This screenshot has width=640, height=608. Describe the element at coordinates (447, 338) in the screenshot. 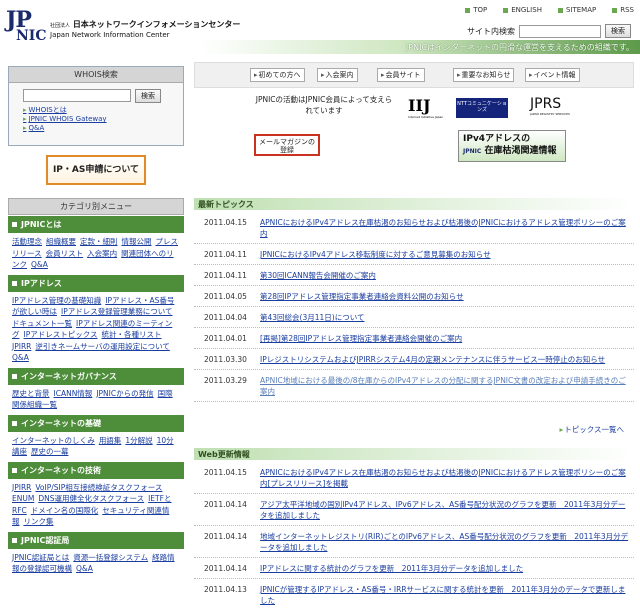

I see `news-link: [再掲]第28回IPアドレス管理指定事業者連絡会開催のご案内` at that location.